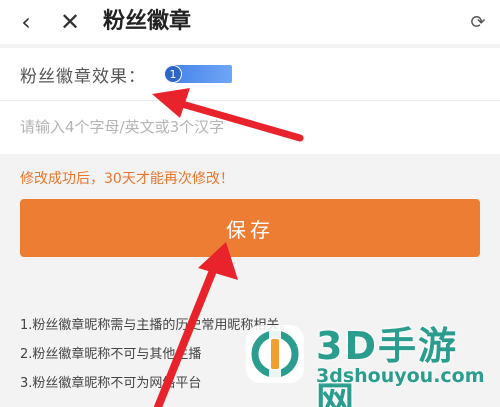 The width and height of the screenshot is (500, 407). Describe the element at coordinates (147, 21) in the screenshot. I see `page-title: 粉丝徽章` at that location.